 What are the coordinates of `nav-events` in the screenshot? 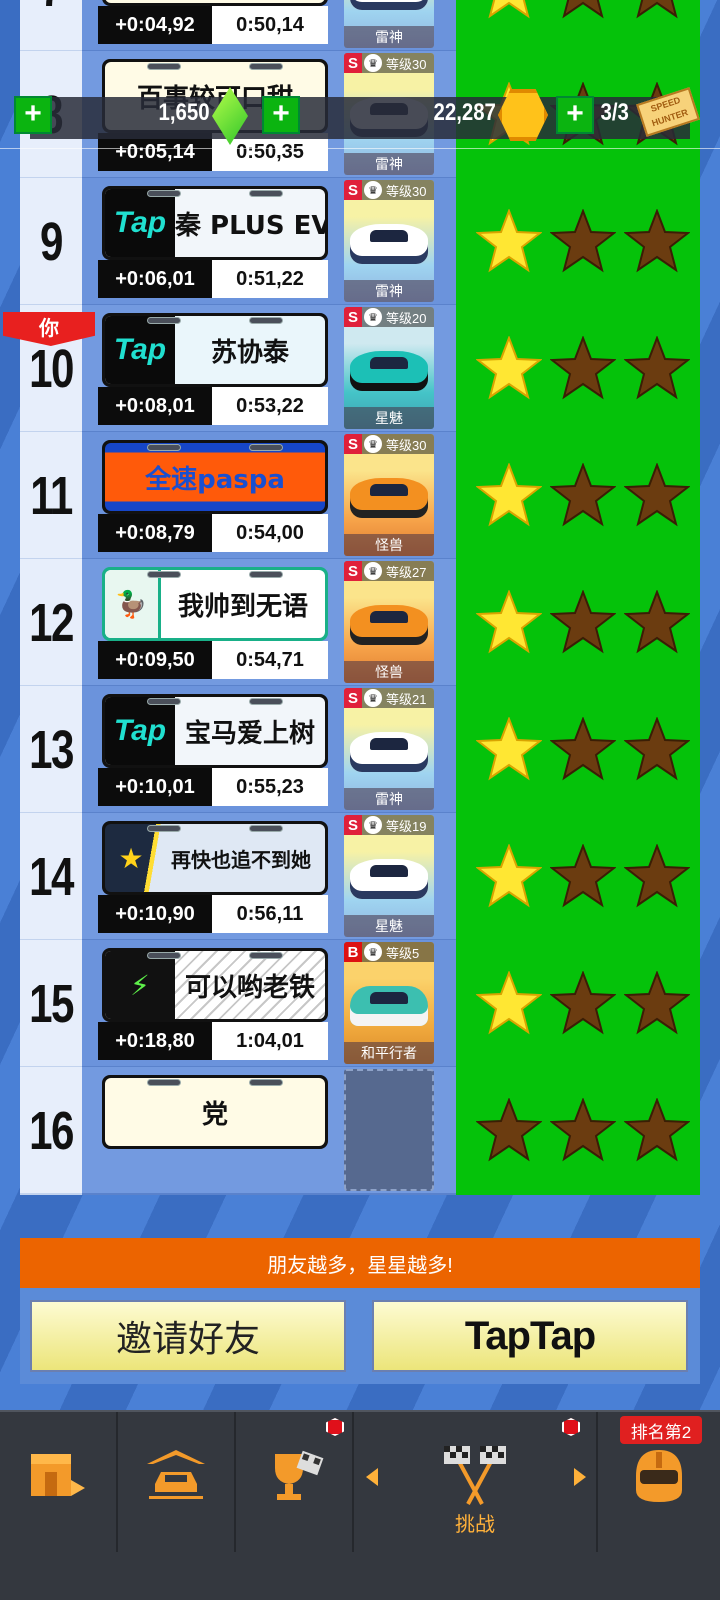 It's located at (295, 1482).